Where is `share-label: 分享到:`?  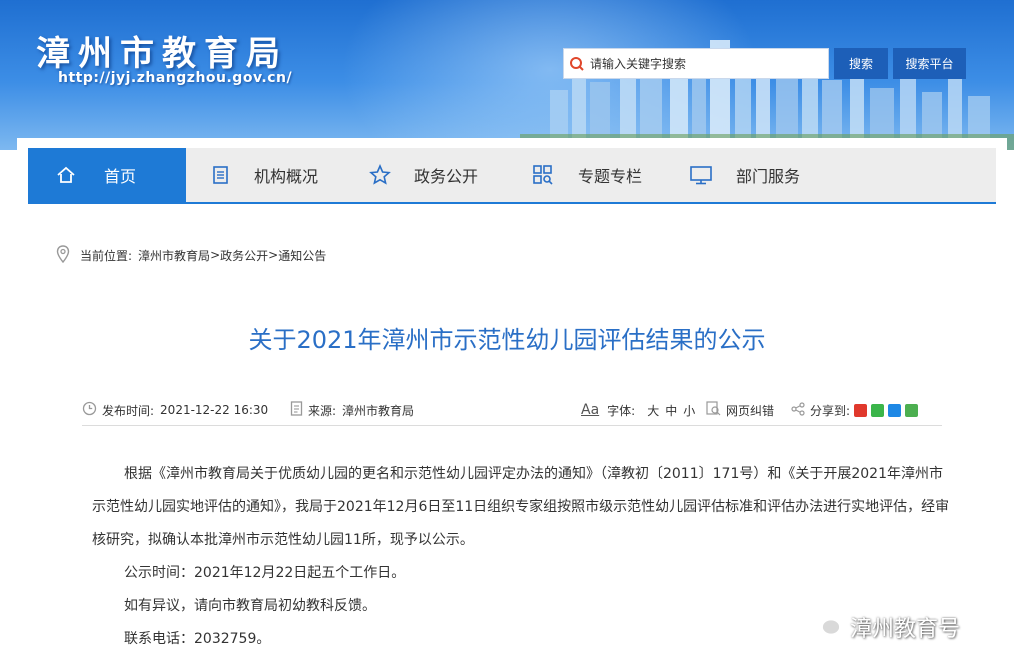 share-label: 分享到: is located at coordinates (830, 410).